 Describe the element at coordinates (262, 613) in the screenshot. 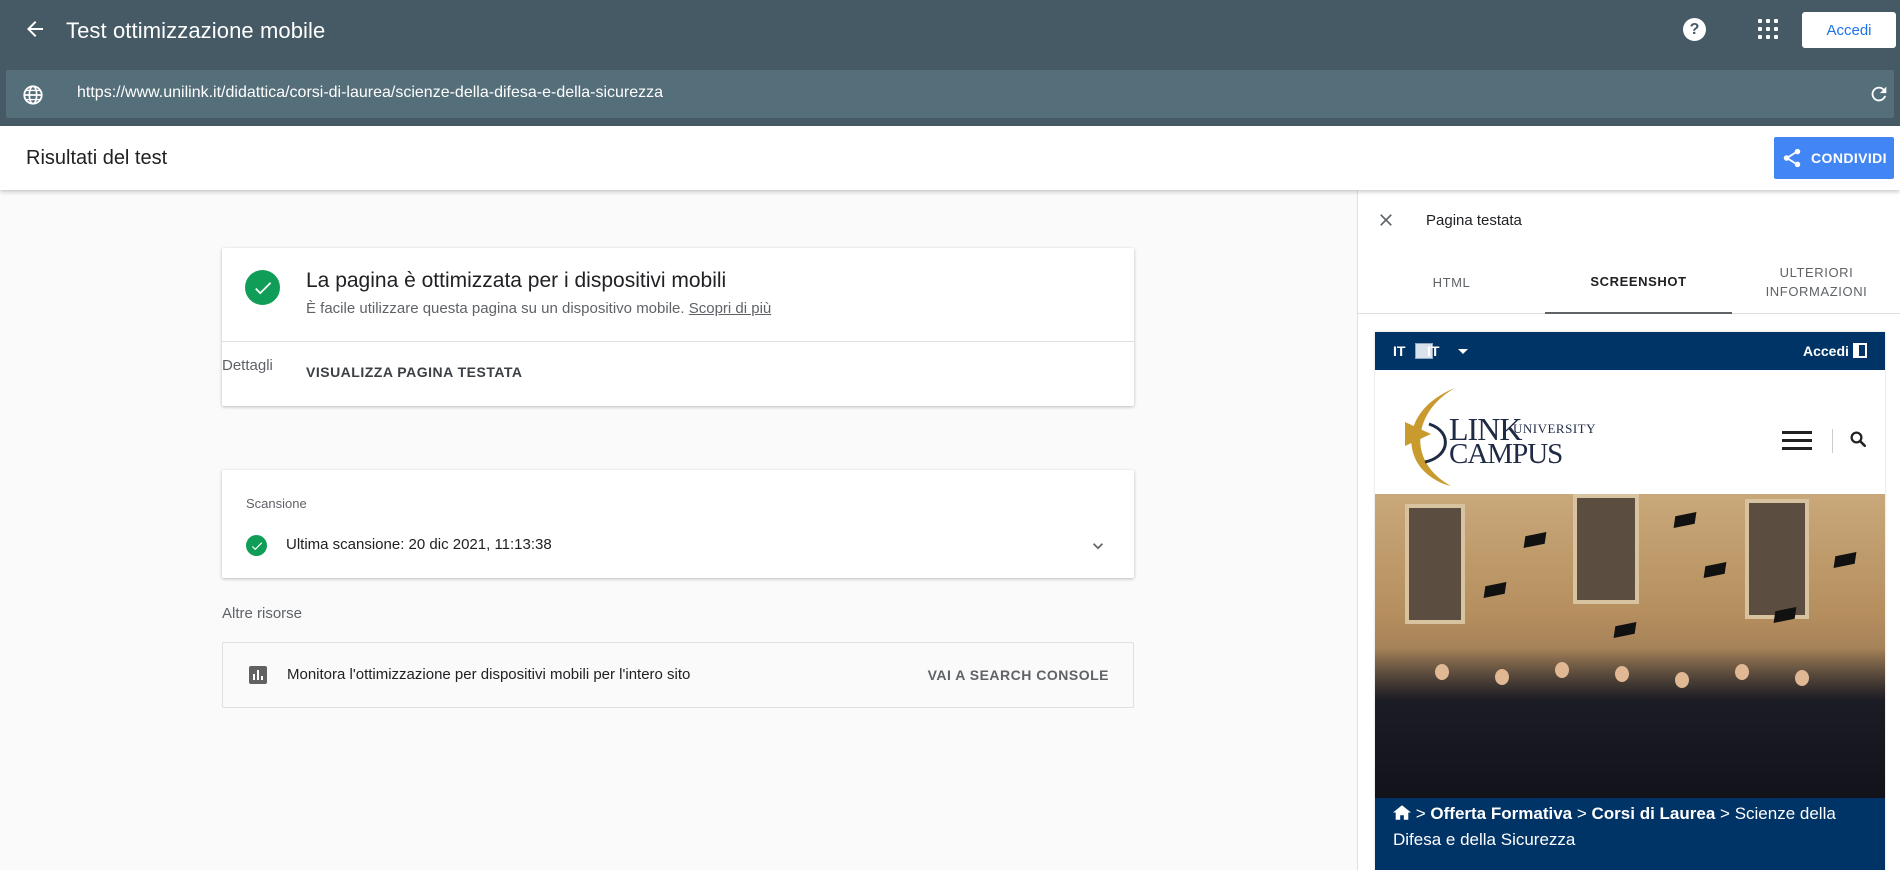

I see `resources-heading: Altre risorse` at that location.